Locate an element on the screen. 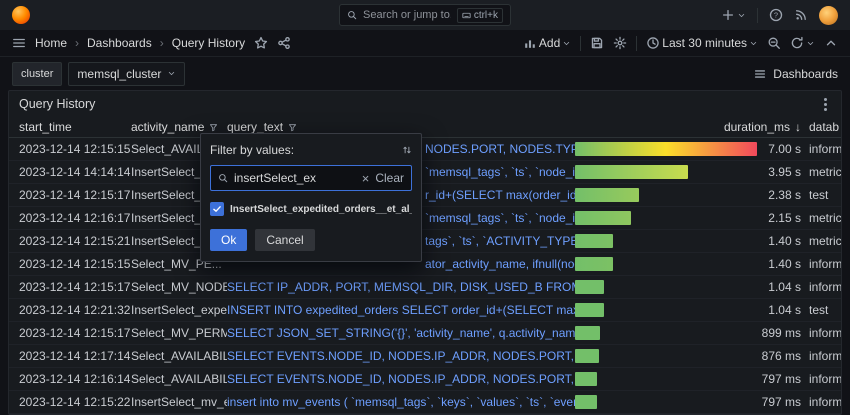 The image size is (850, 415). cell-duration-ms: 2.38 s is located at coordinates (784, 195).